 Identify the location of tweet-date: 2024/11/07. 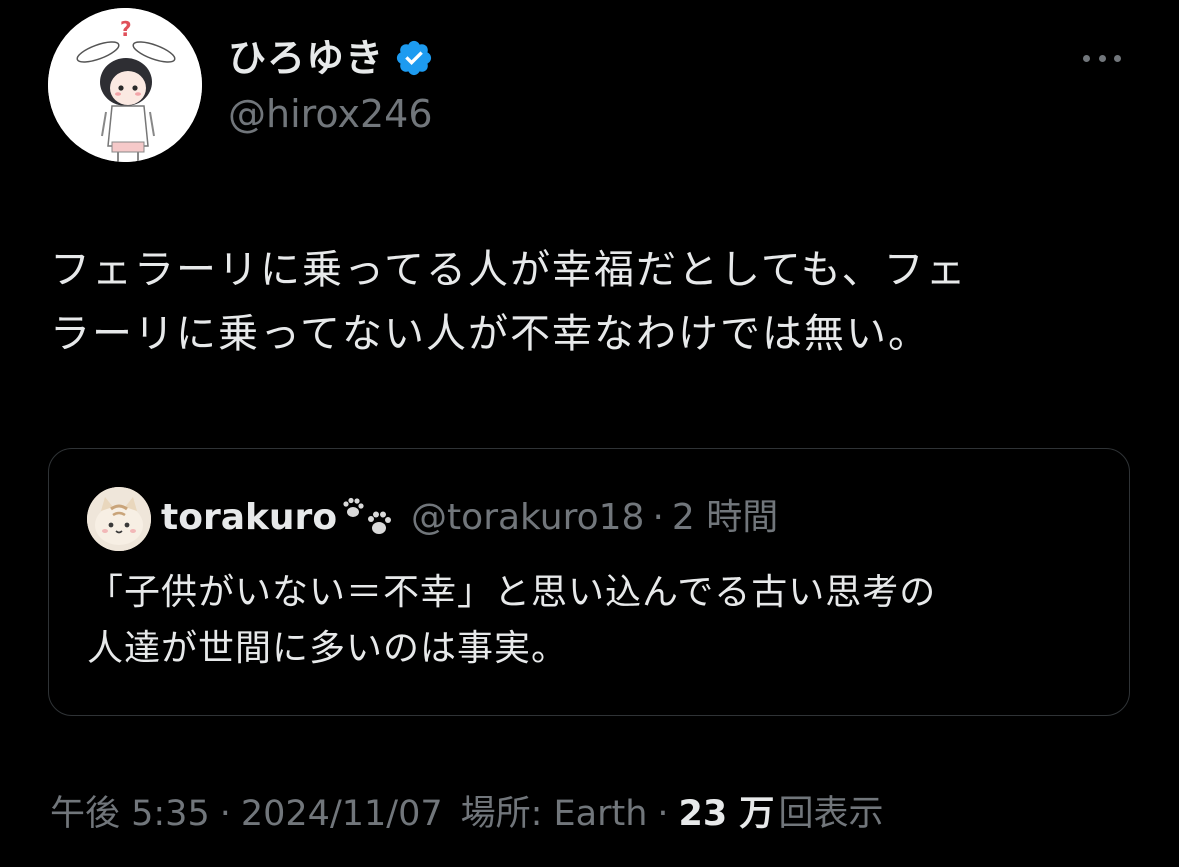
(342, 814).